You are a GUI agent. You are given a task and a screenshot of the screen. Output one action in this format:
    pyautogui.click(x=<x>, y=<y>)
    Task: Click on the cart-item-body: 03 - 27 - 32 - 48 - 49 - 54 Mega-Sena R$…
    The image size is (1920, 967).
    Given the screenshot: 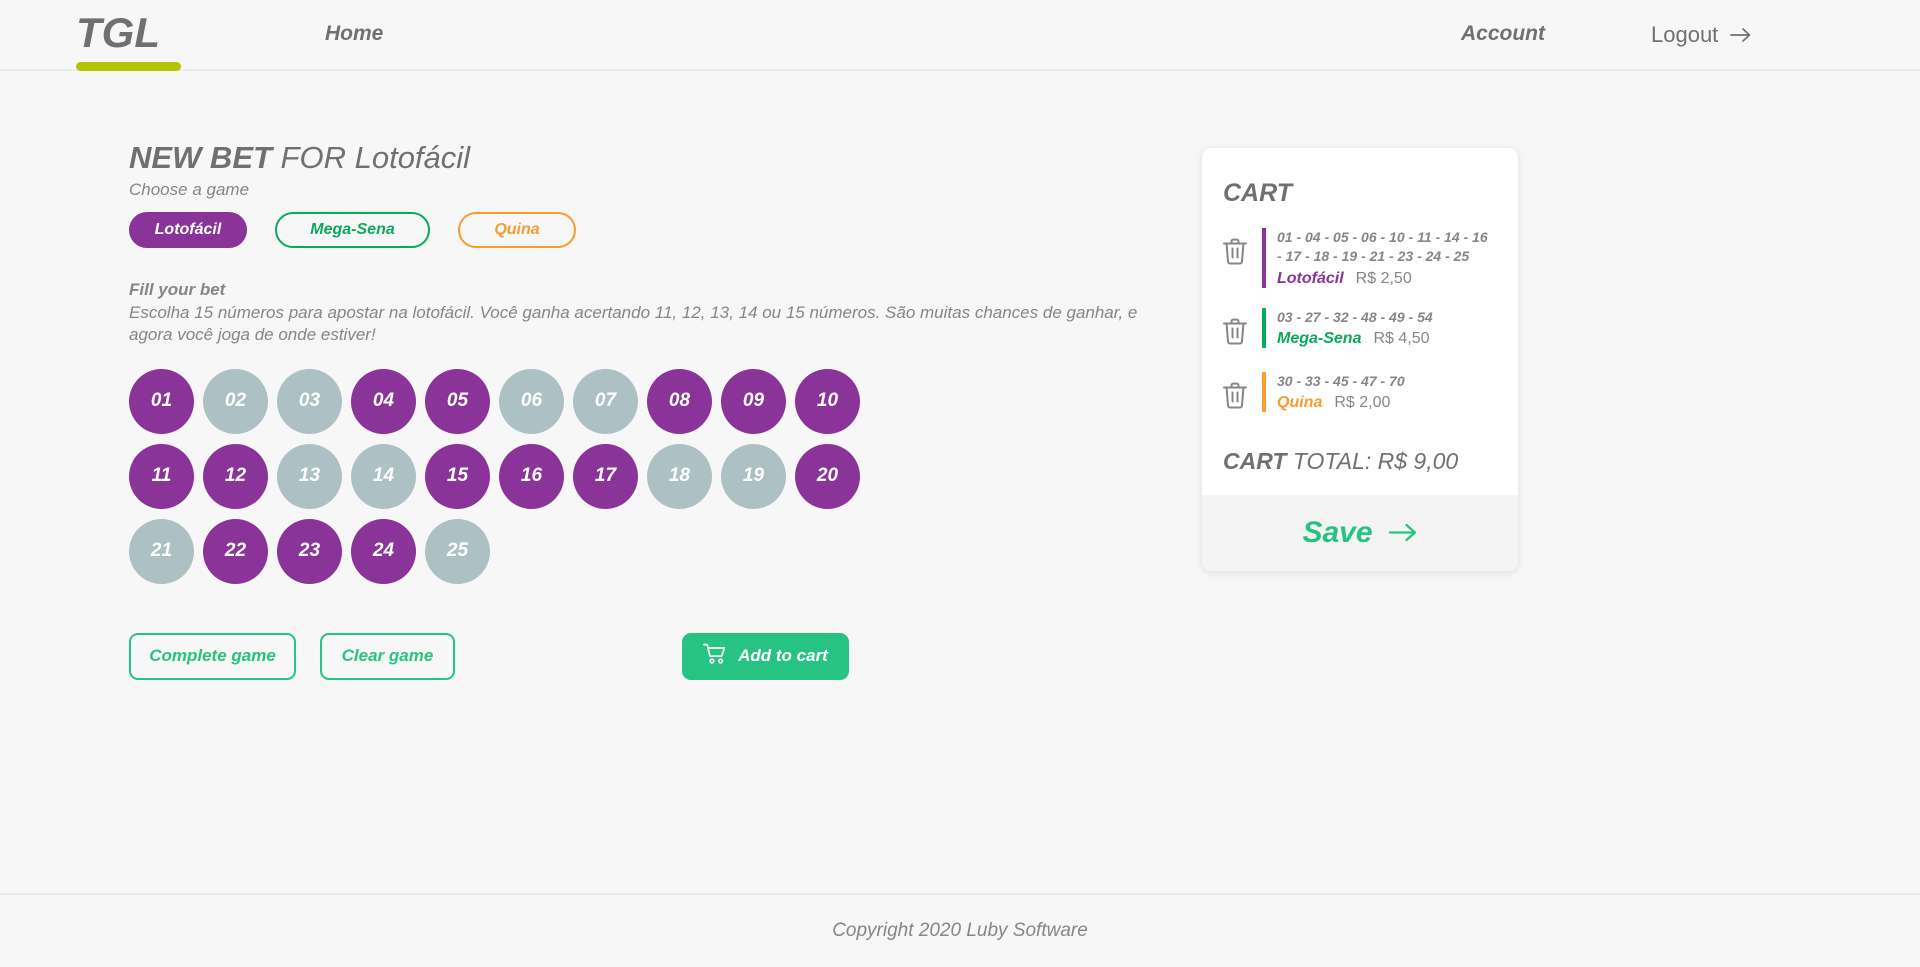 What is the action you would take?
    pyautogui.click(x=1378, y=327)
    